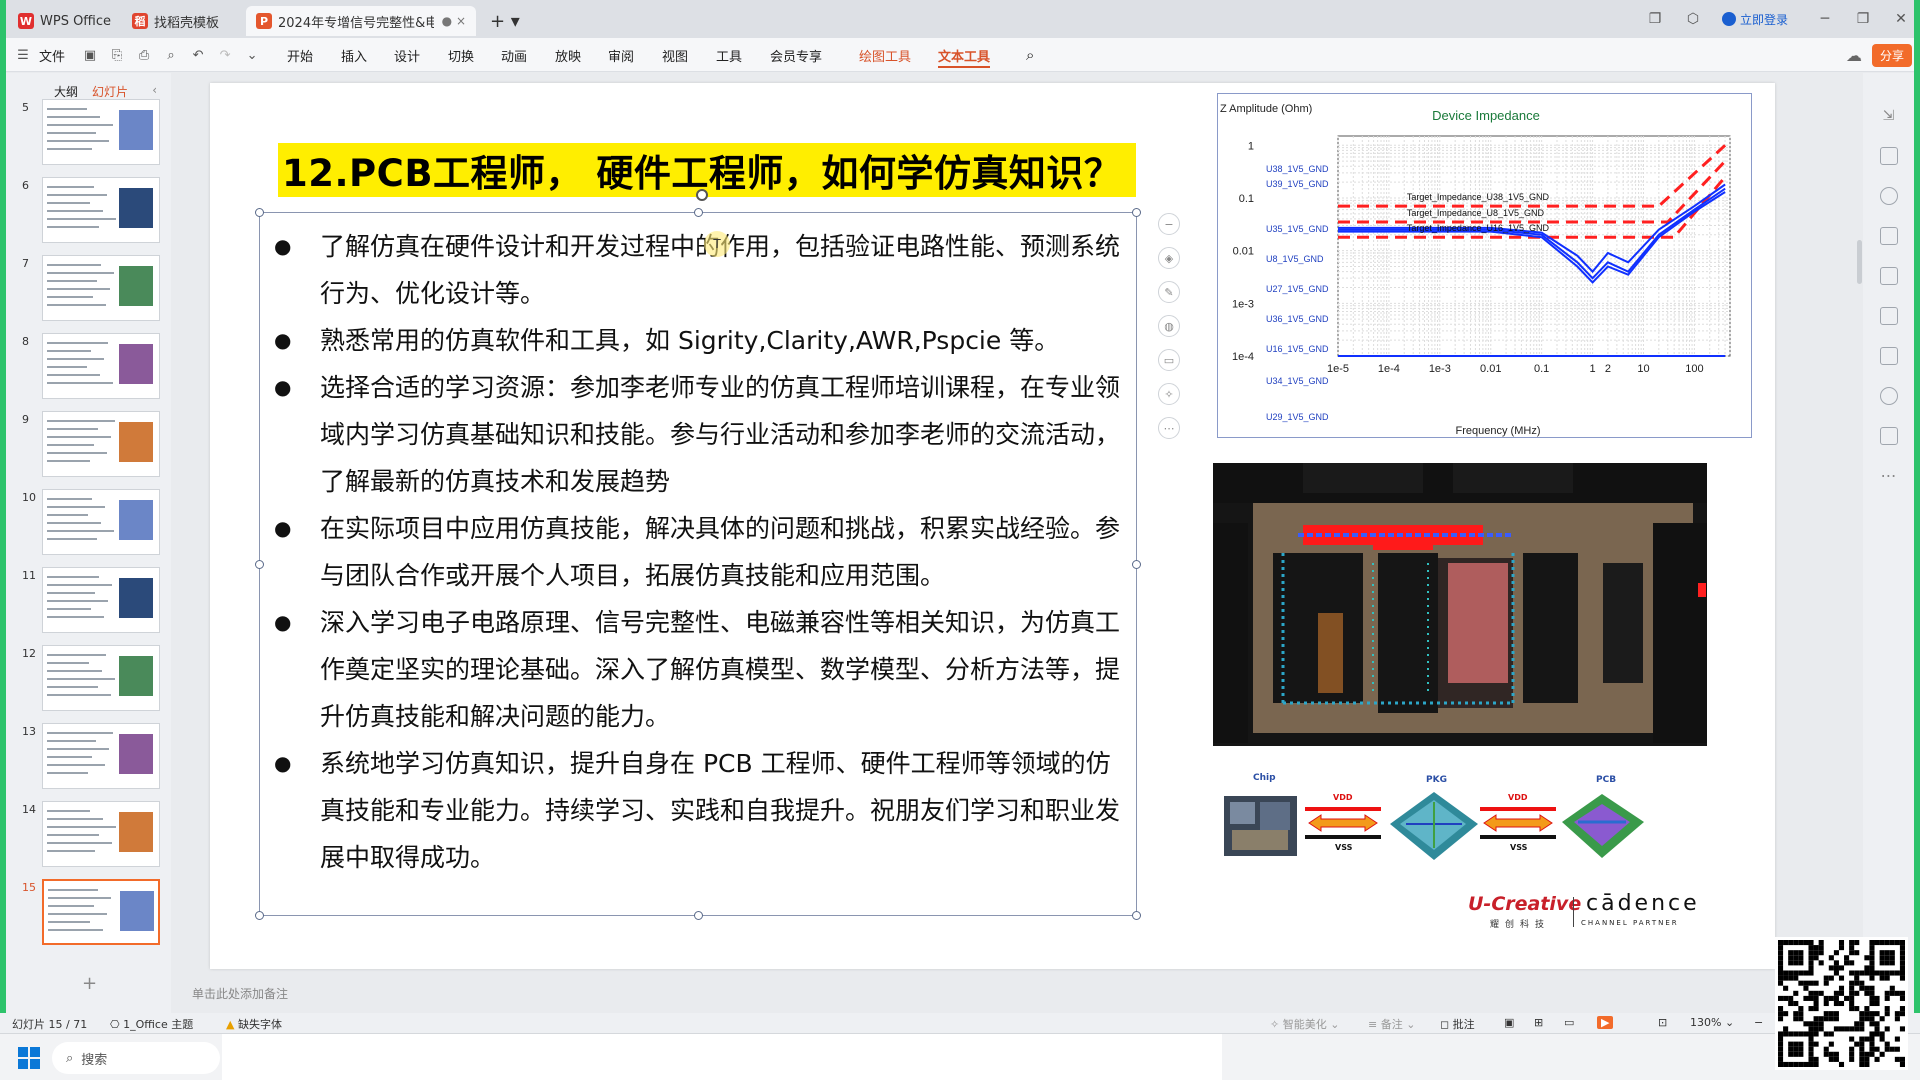  I want to click on reading-view-icon: ▭, so click(1569, 1022).